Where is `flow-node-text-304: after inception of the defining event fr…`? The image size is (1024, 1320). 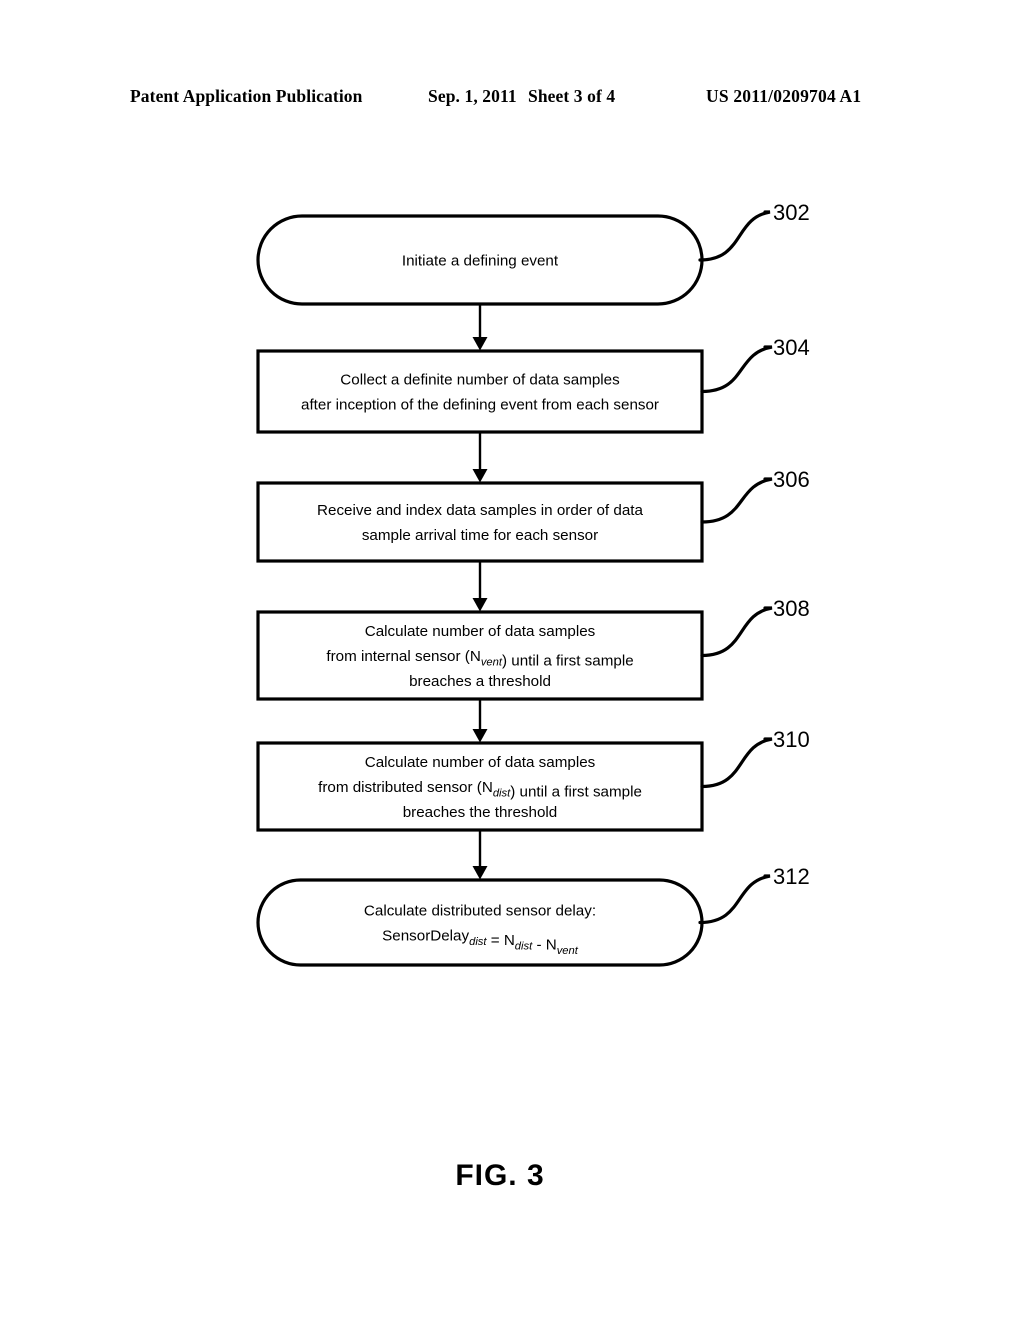 flow-node-text-304: after inception of the defining event fr… is located at coordinates (480, 405).